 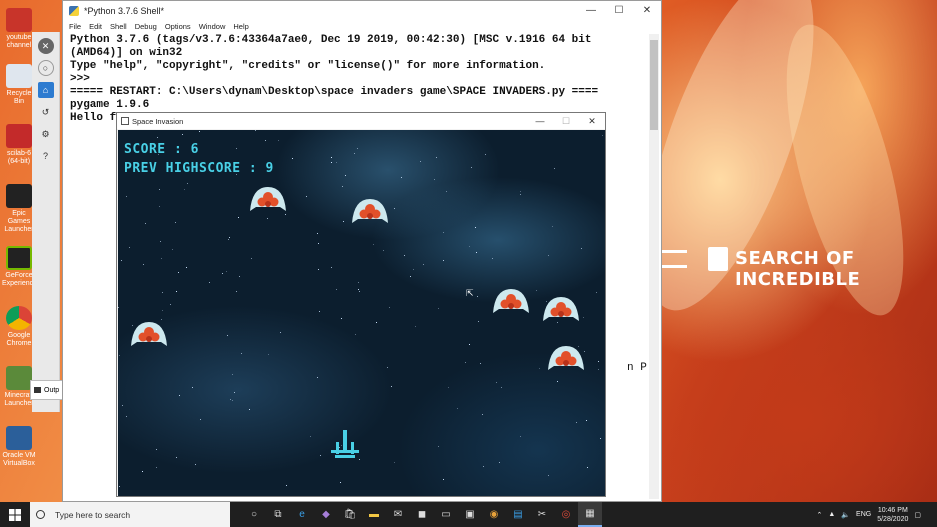 What do you see at coordinates (46, 156) in the screenshot?
I see `help-icon: ?` at bounding box center [46, 156].